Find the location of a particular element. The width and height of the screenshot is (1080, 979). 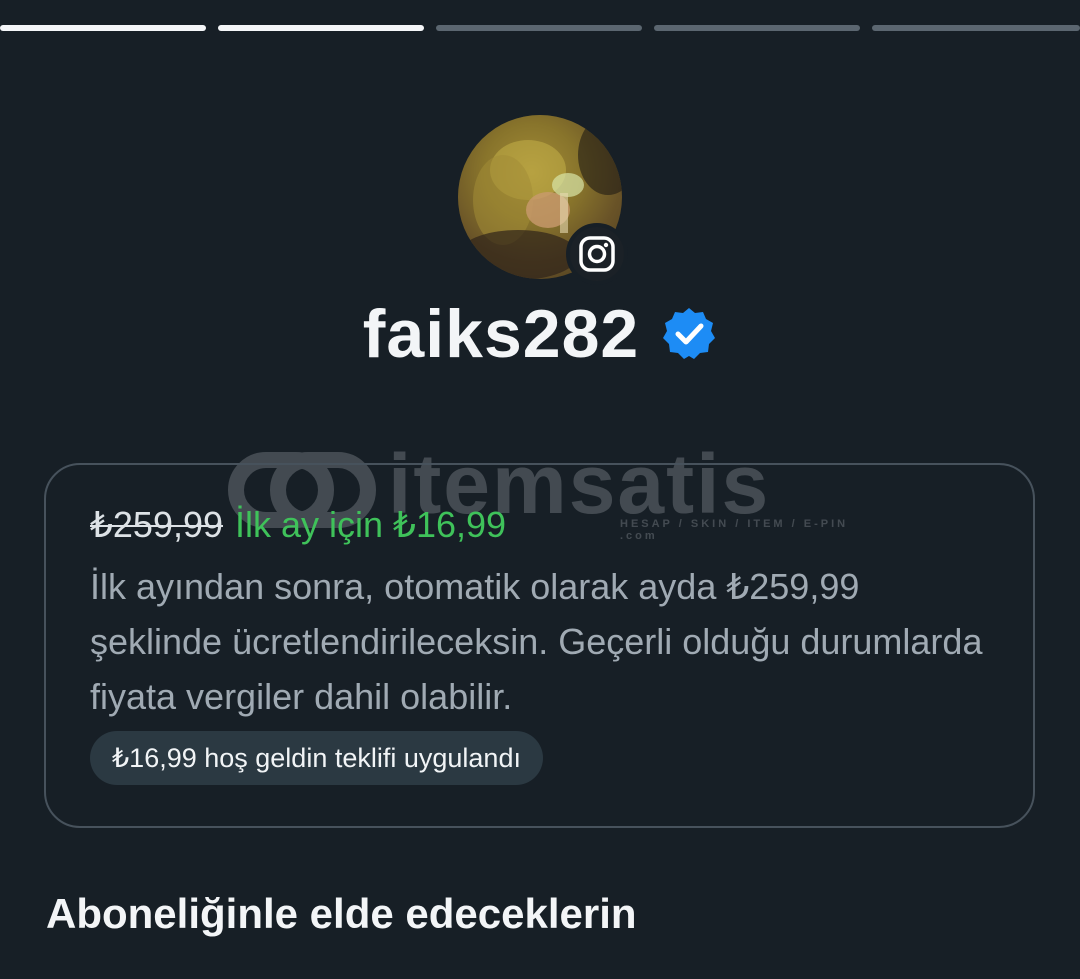

verified-badge-icon is located at coordinates (689, 333).